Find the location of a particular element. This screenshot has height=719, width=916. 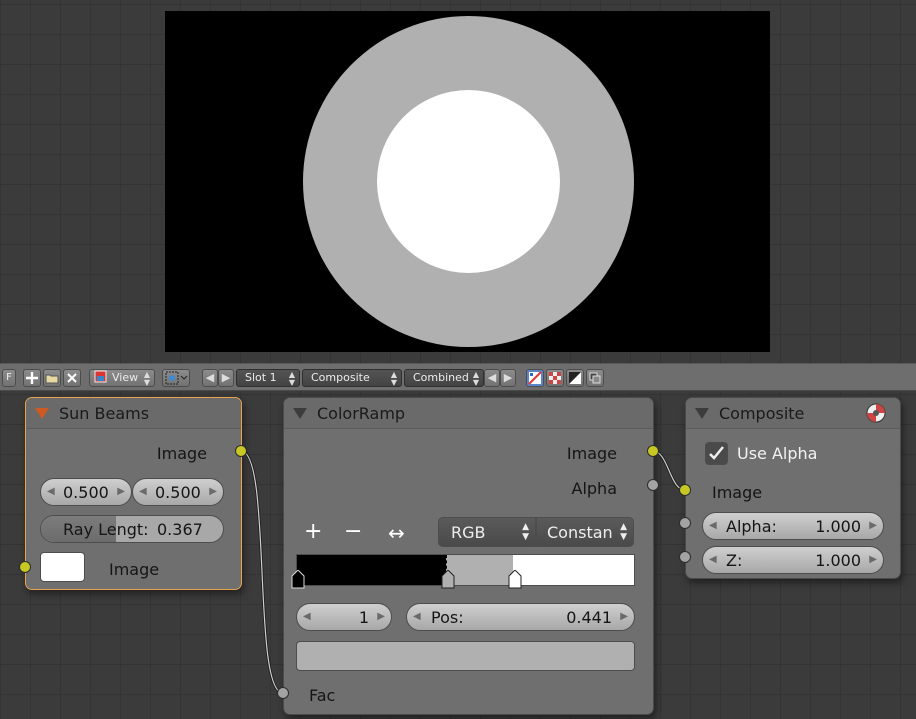

composite-select: Composite ▲ ▼ is located at coordinates (352, 378).